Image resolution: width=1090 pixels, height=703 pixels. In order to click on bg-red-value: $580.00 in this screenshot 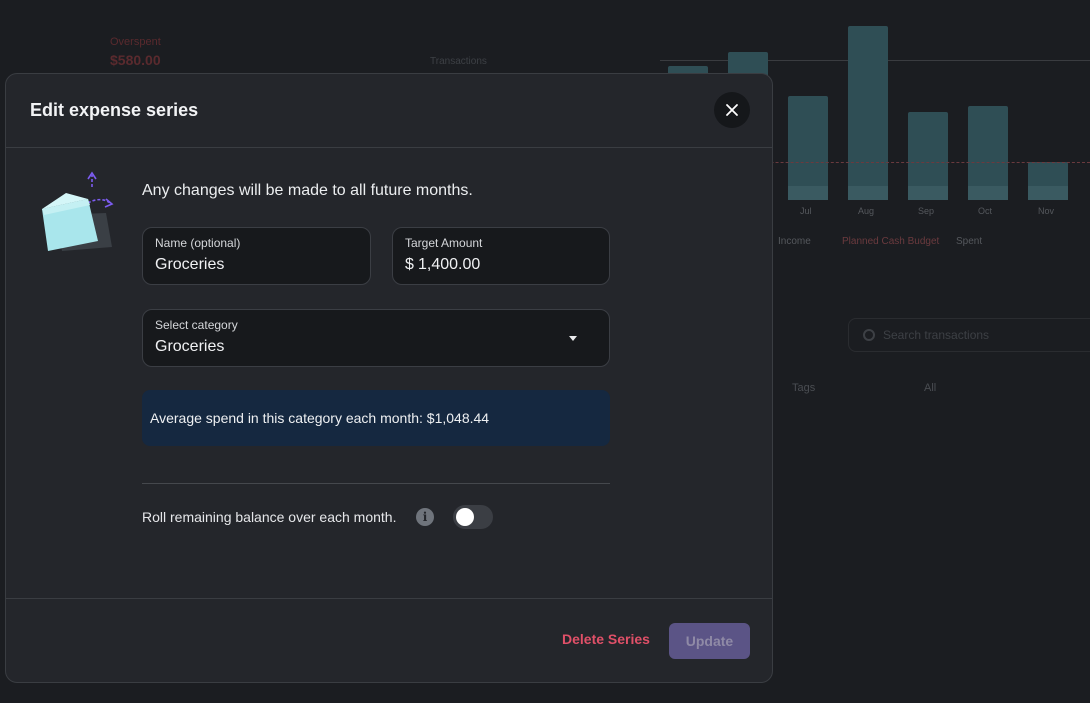, I will do `click(135, 60)`.